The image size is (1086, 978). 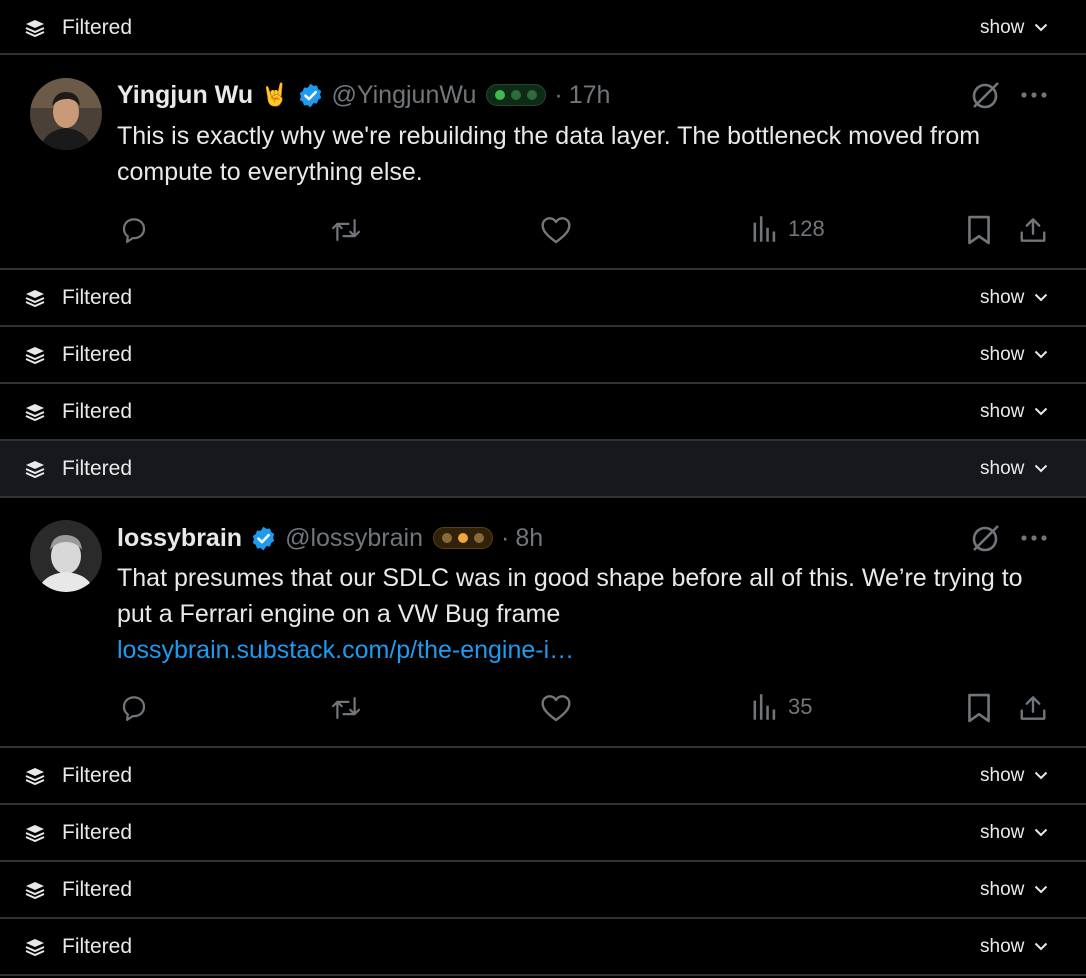 I want to click on tweet-header: Yingjun Wu 🤘 @YingjunWu · 17h, so click(x=363, y=95).